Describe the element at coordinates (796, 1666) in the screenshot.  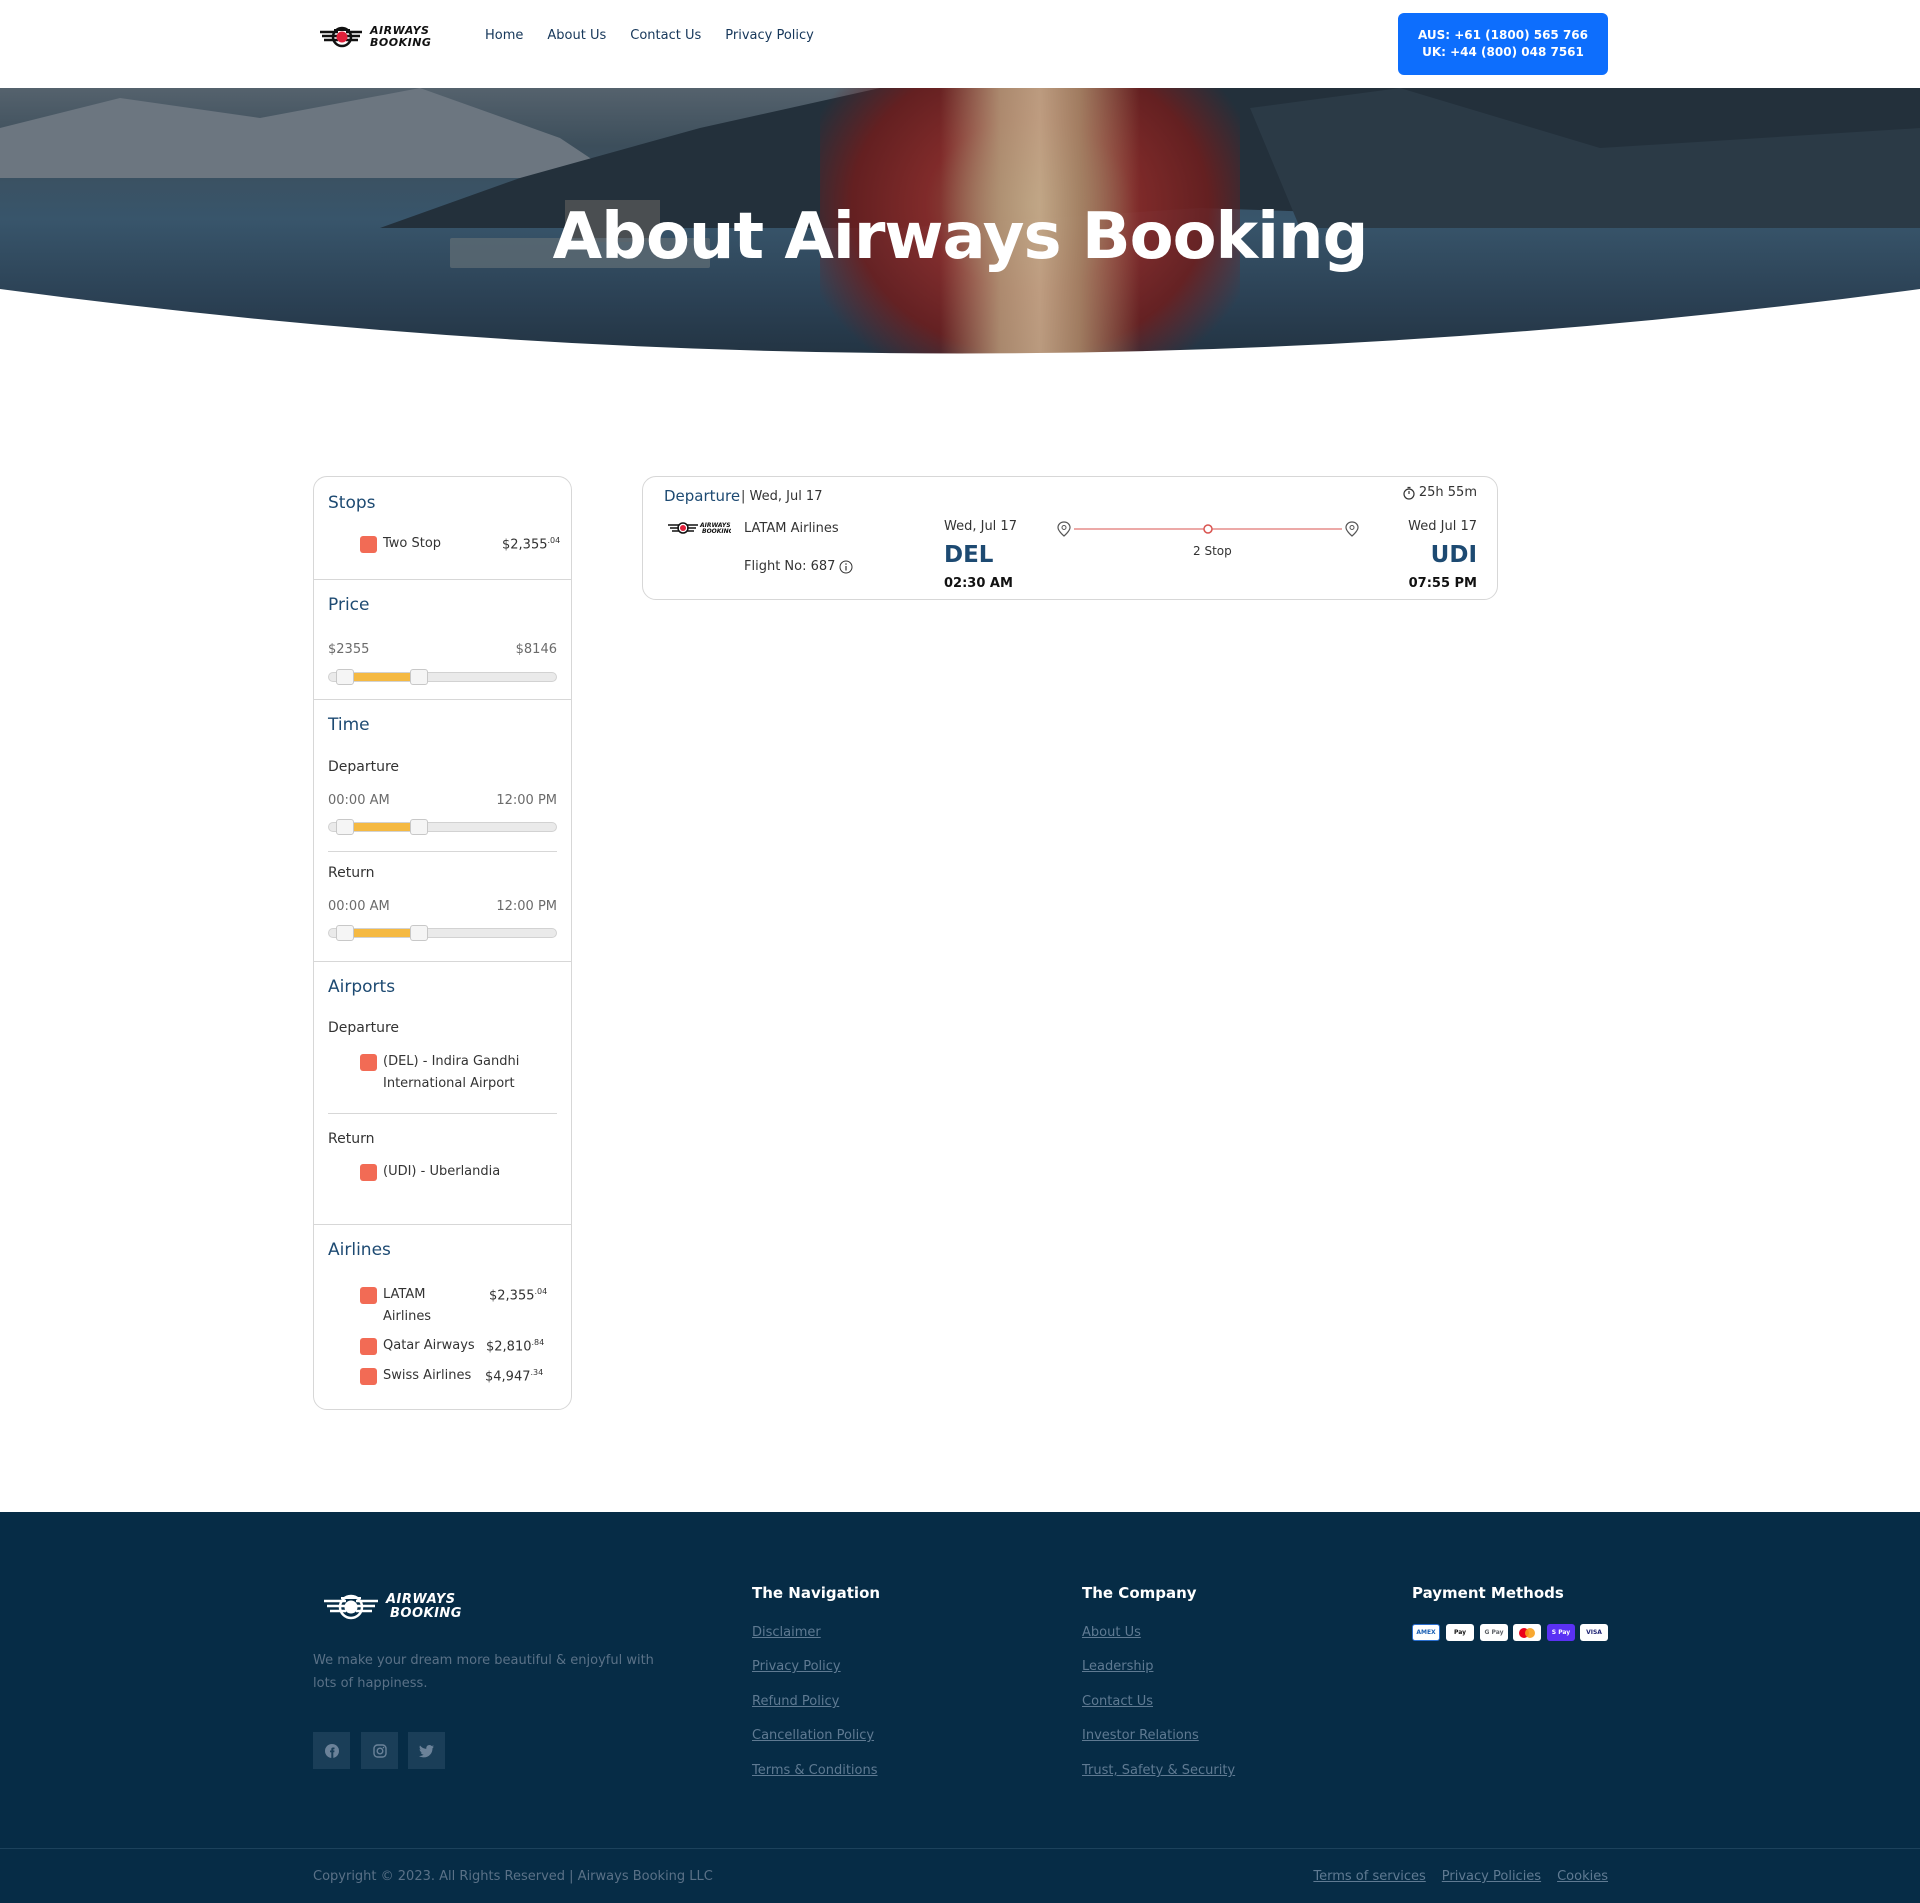
I see `footer-link-privacy-policy: Privacy Policy` at that location.